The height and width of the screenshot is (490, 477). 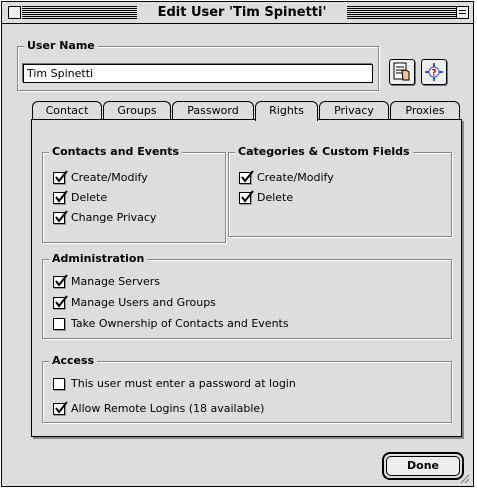 What do you see at coordinates (425, 110) in the screenshot?
I see `tab-proxies: Proxies` at bounding box center [425, 110].